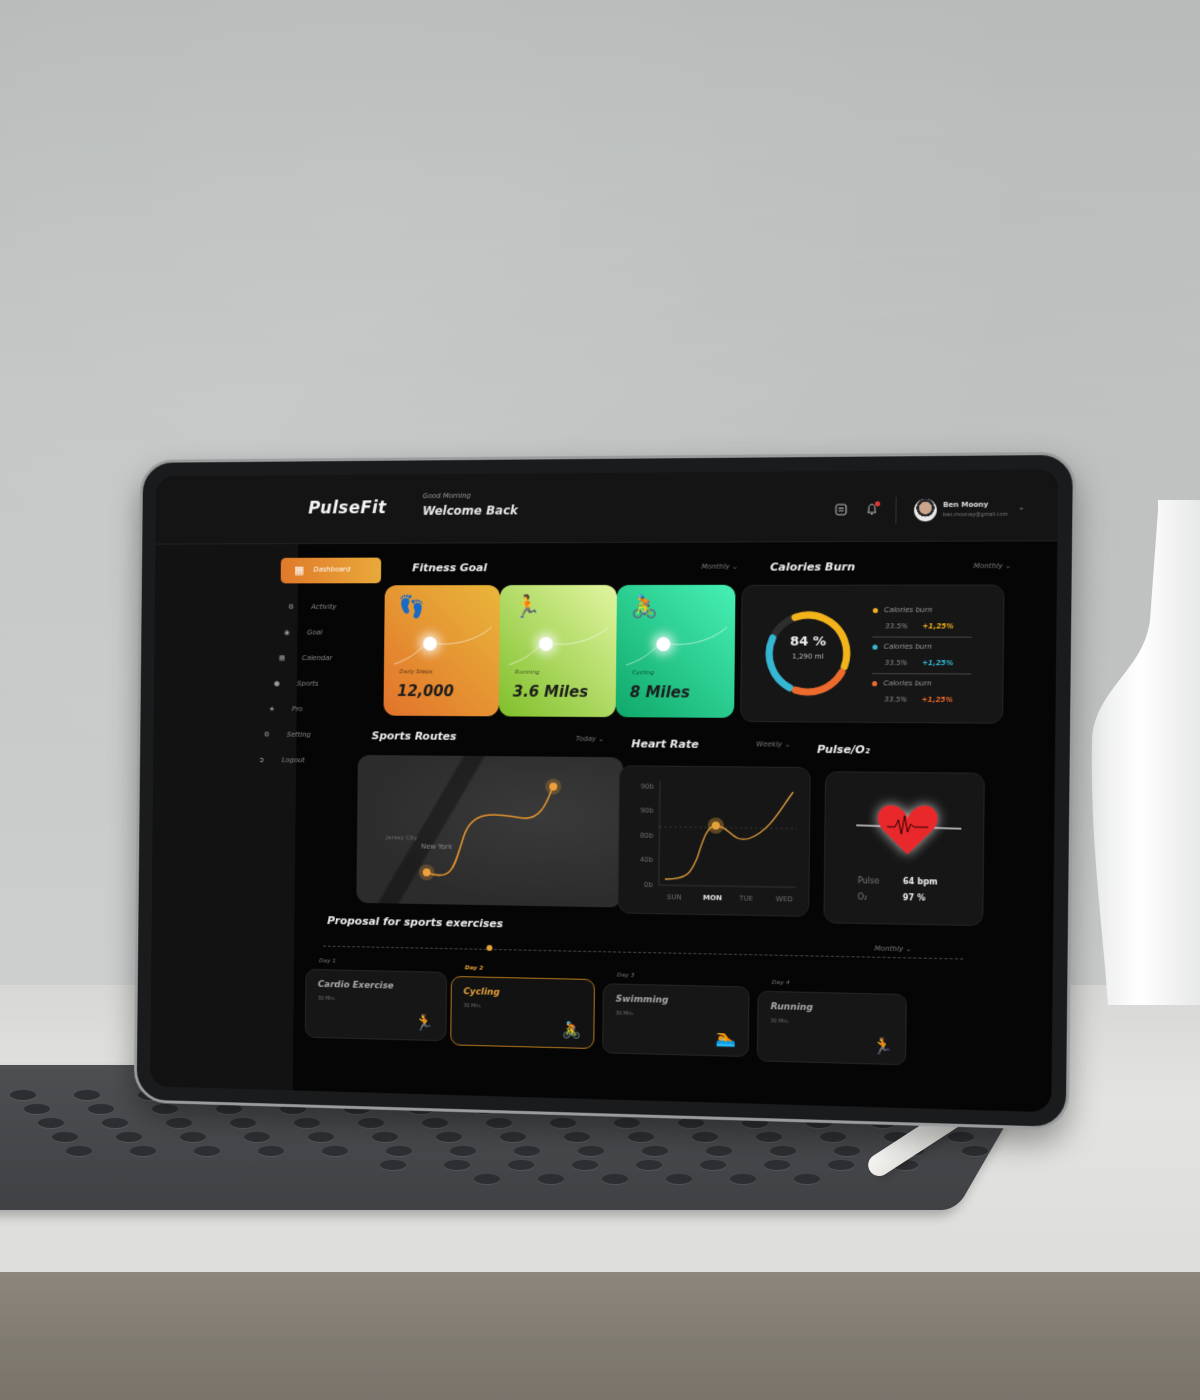  Describe the element at coordinates (841, 510) in the screenshot. I see `message-icon` at that location.